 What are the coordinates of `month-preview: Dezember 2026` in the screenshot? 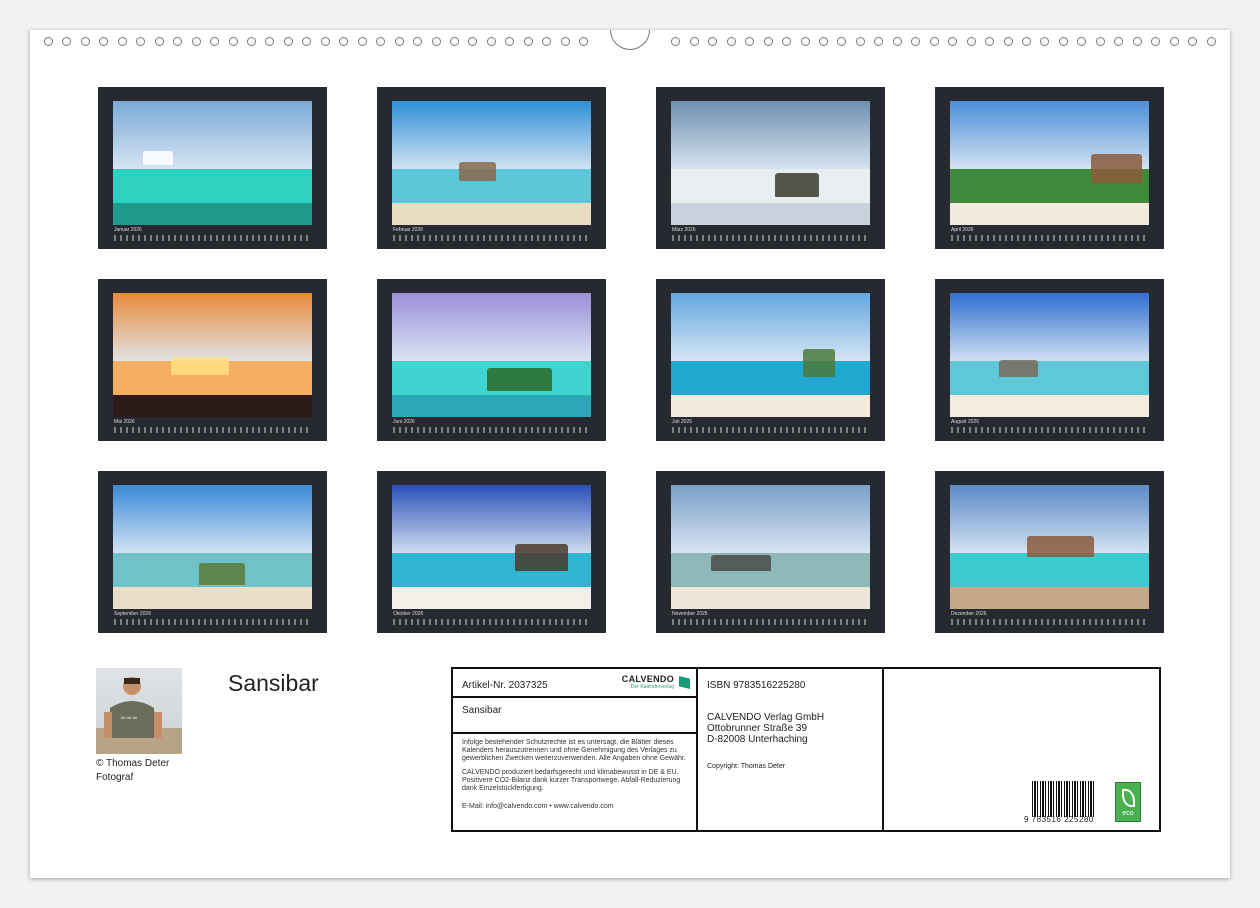 It's located at (1049, 552).